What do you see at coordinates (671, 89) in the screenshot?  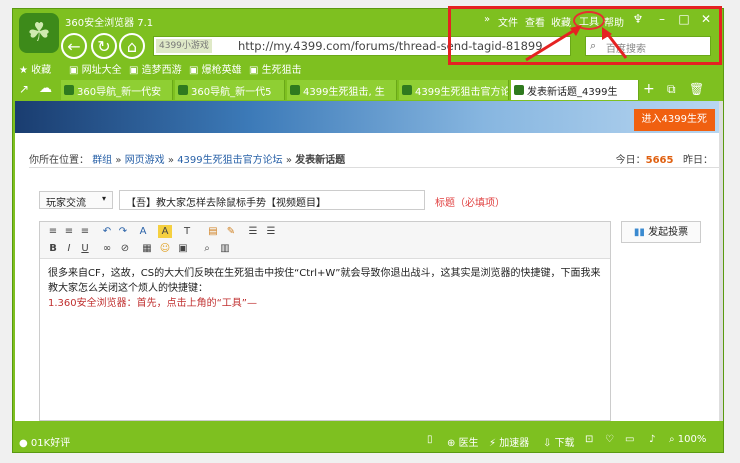 I see `tab-list-icon: ⧉` at bounding box center [671, 89].